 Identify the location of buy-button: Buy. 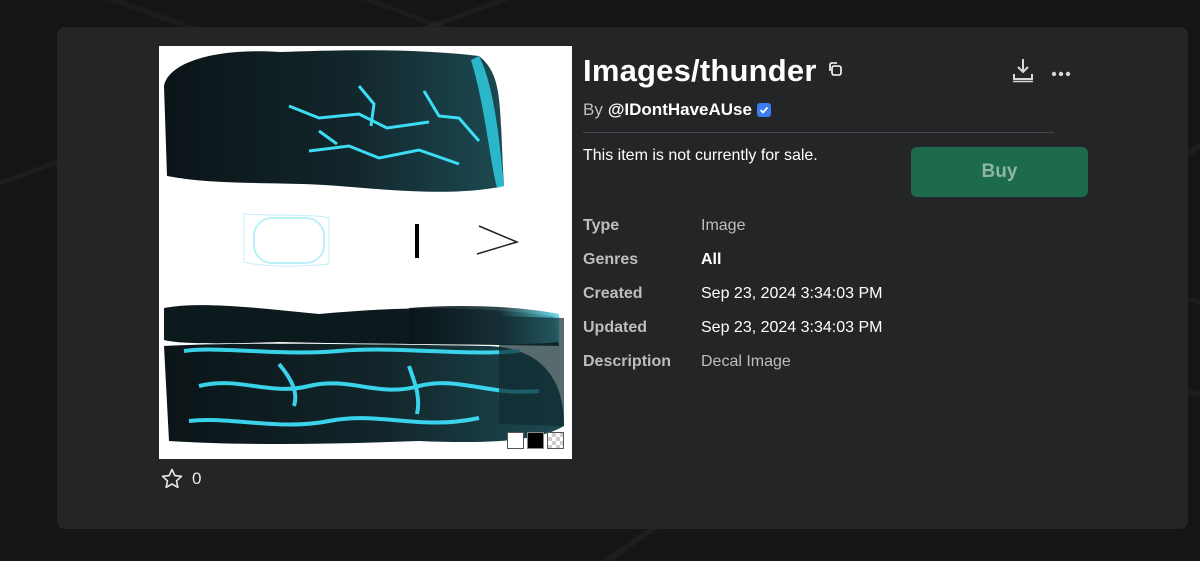
(999, 172).